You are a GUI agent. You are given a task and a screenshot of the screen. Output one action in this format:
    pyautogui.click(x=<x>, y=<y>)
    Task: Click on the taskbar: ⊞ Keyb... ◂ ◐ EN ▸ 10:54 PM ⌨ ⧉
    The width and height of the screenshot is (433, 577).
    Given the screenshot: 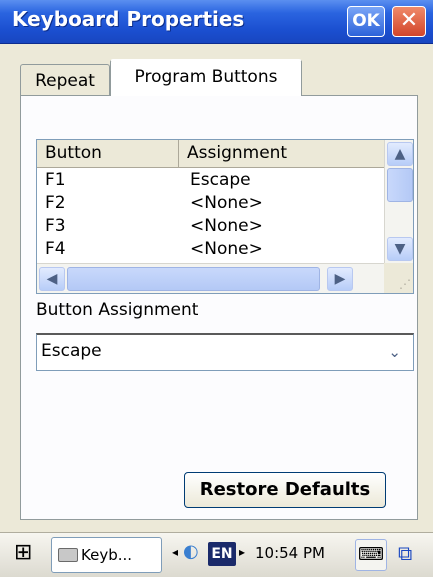 What is the action you would take?
    pyautogui.click(x=216, y=554)
    